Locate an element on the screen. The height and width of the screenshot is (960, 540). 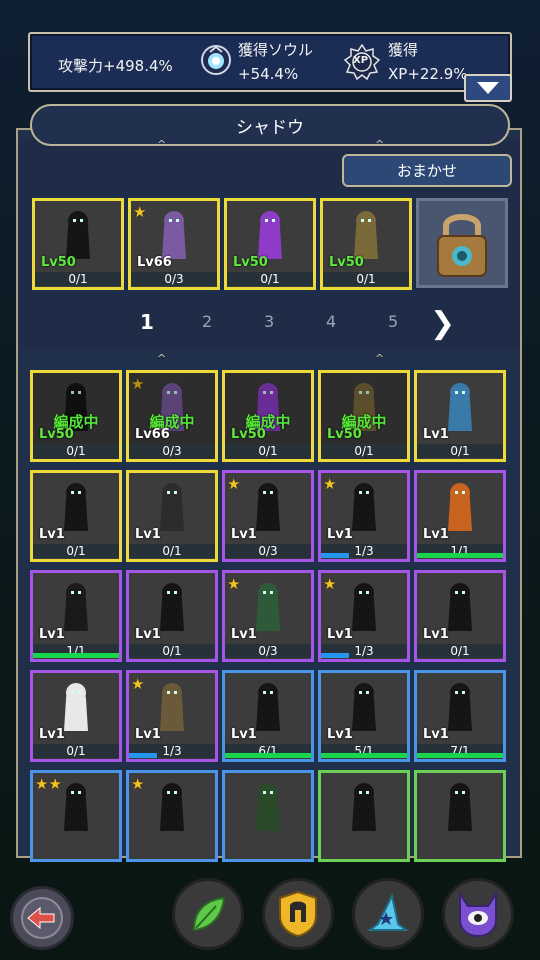
page-number: 5 is located at coordinates (393, 321).